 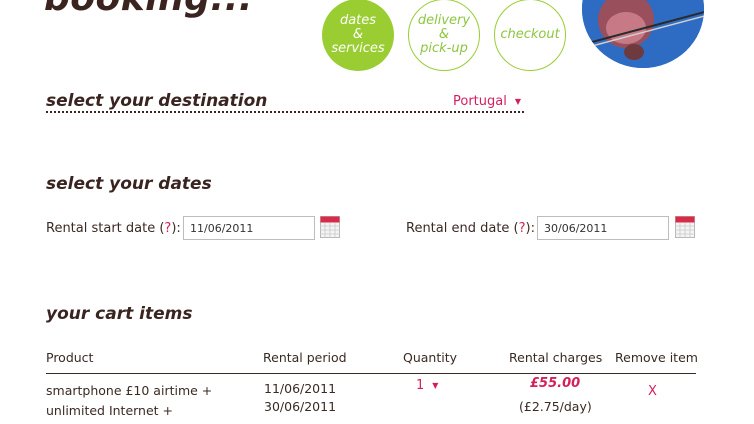 What do you see at coordinates (305, 357) in the screenshot?
I see `col-rental-period: Rental period` at bounding box center [305, 357].